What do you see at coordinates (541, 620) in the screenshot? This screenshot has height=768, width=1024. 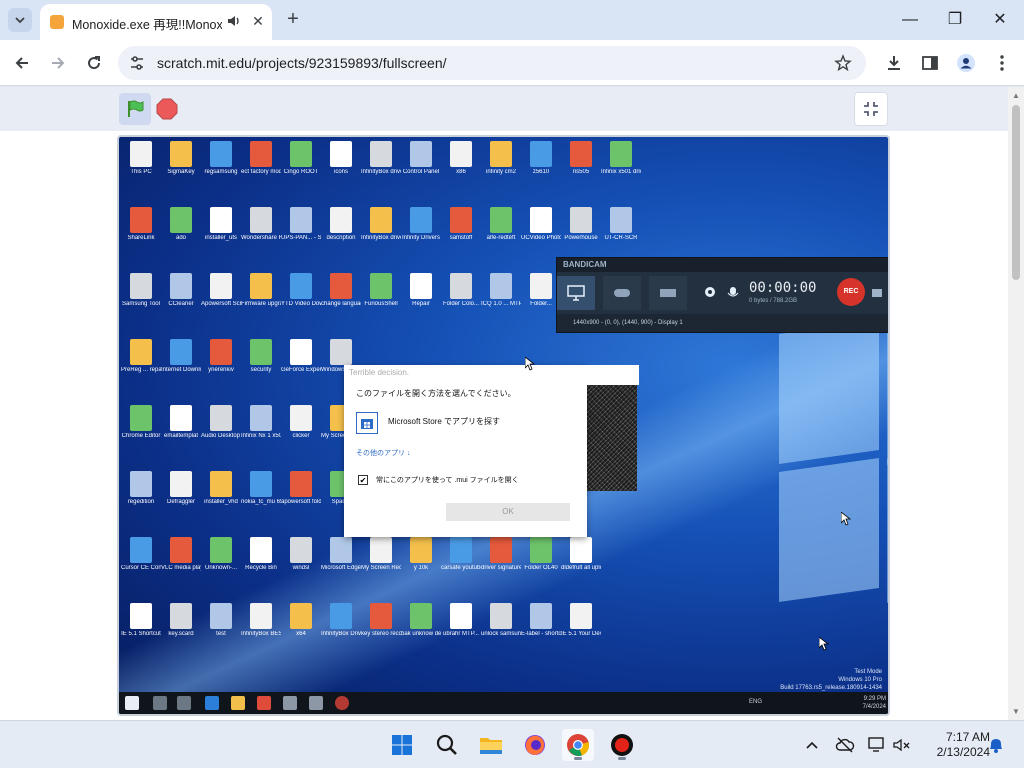 I see `desktop-icon: E-label - shortcut` at bounding box center [541, 620].